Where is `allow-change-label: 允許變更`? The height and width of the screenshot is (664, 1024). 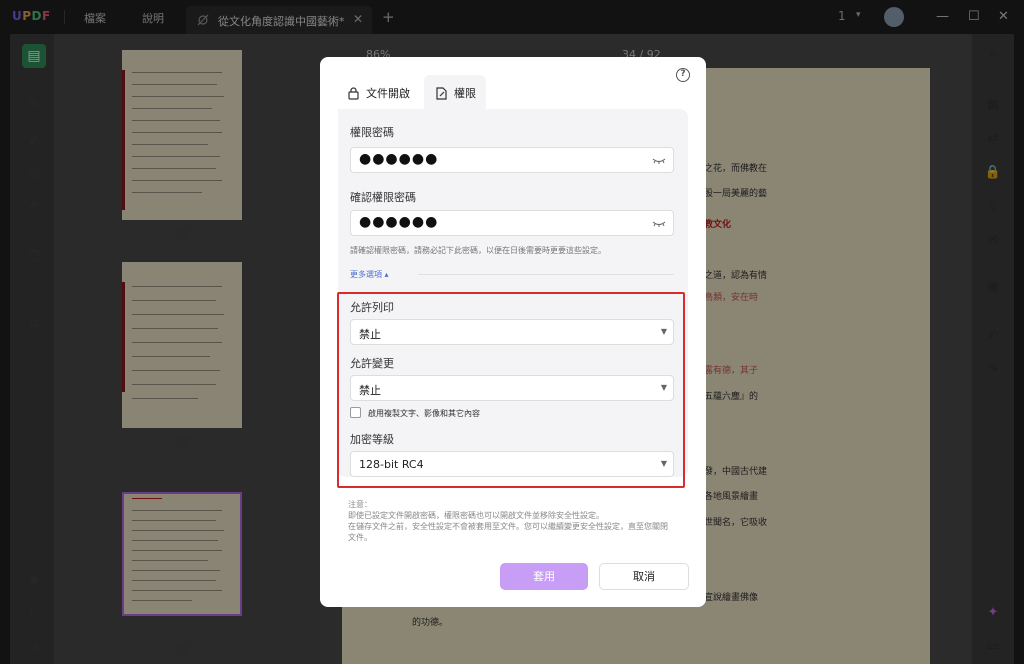 allow-change-label: 允許變更 is located at coordinates (372, 363).